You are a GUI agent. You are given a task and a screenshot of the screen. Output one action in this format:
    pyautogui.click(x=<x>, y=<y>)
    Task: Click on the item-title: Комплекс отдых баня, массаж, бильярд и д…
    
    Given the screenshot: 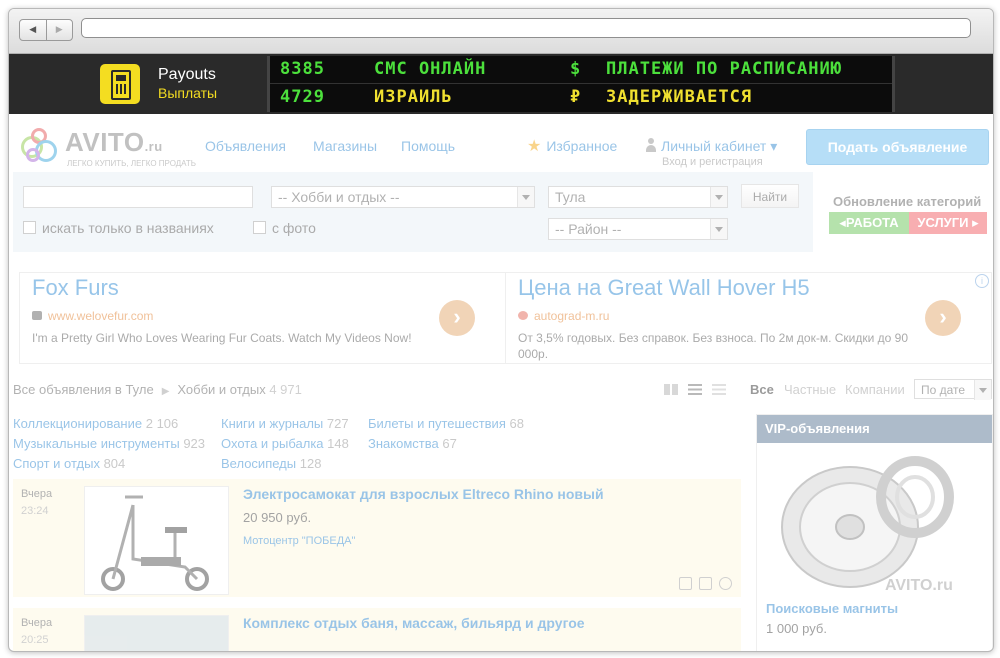 What is the action you would take?
    pyautogui.click(x=414, y=623)
    